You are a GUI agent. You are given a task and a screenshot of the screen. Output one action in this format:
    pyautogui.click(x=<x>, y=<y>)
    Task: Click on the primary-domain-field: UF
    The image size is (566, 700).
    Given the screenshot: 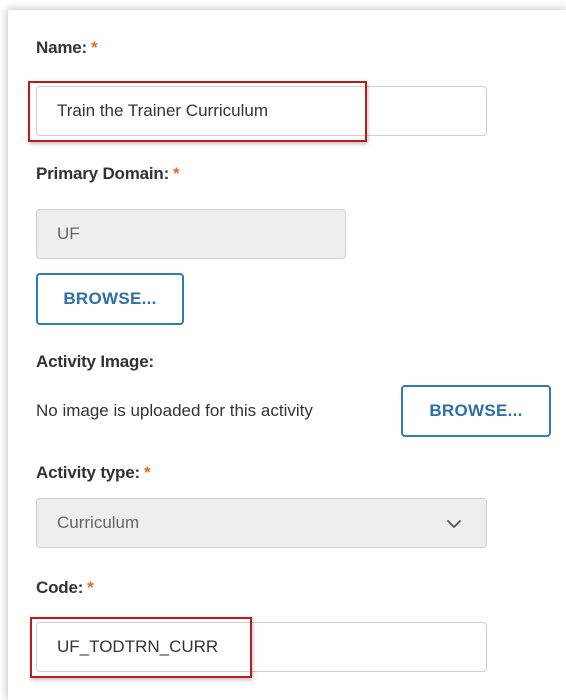 What is the action you would take?
    pyautogui.click(x=191, y=234)
    